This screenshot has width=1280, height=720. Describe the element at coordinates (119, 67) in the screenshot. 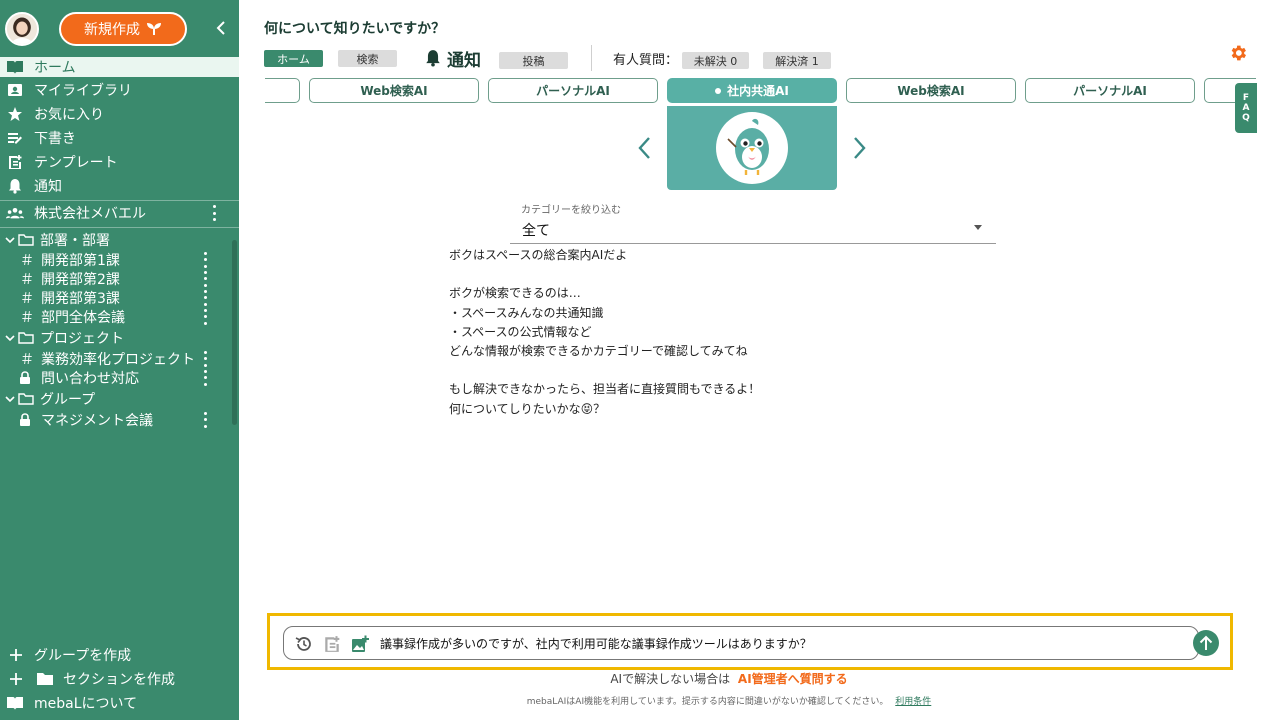

I see `nav-home: ホーム` at that location.